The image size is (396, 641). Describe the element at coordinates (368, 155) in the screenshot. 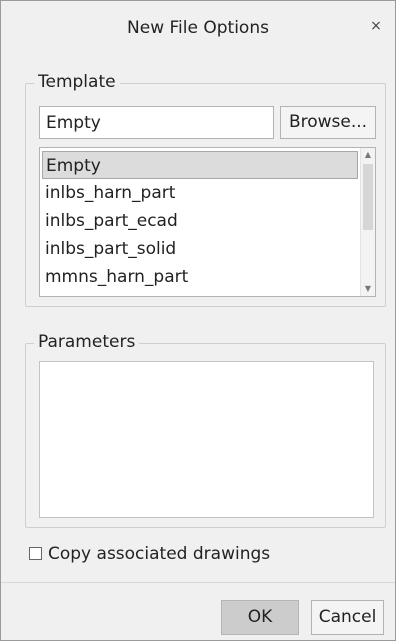

I see `scroll-up-icon: ▲` at that location.